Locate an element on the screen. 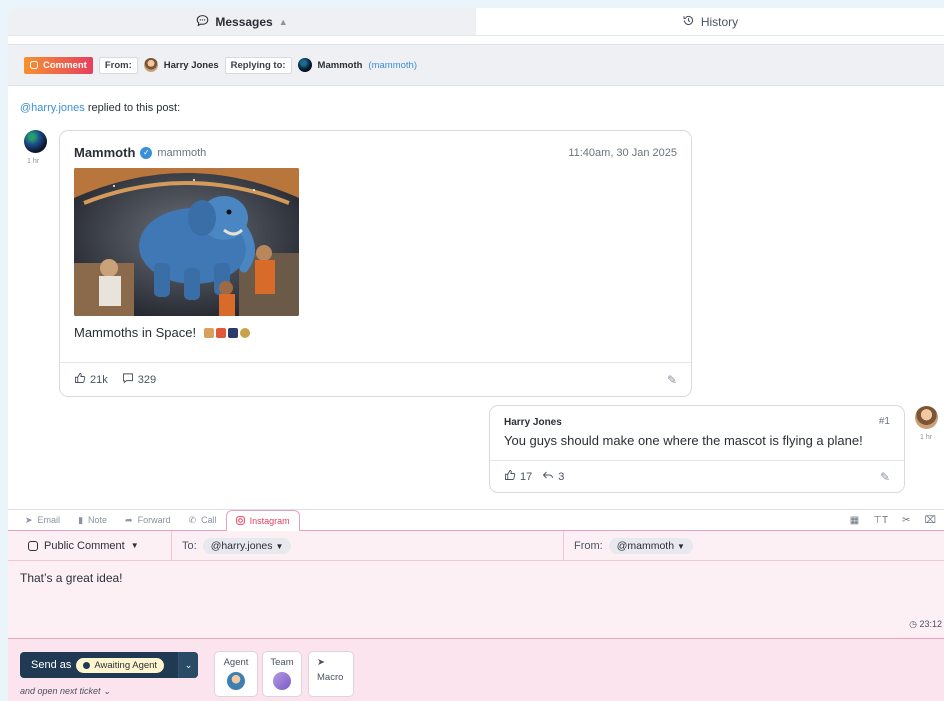 The width and height of the screenshot is (944, 701). open-next-label: and open next ticket is located at coordinates (60, 691).